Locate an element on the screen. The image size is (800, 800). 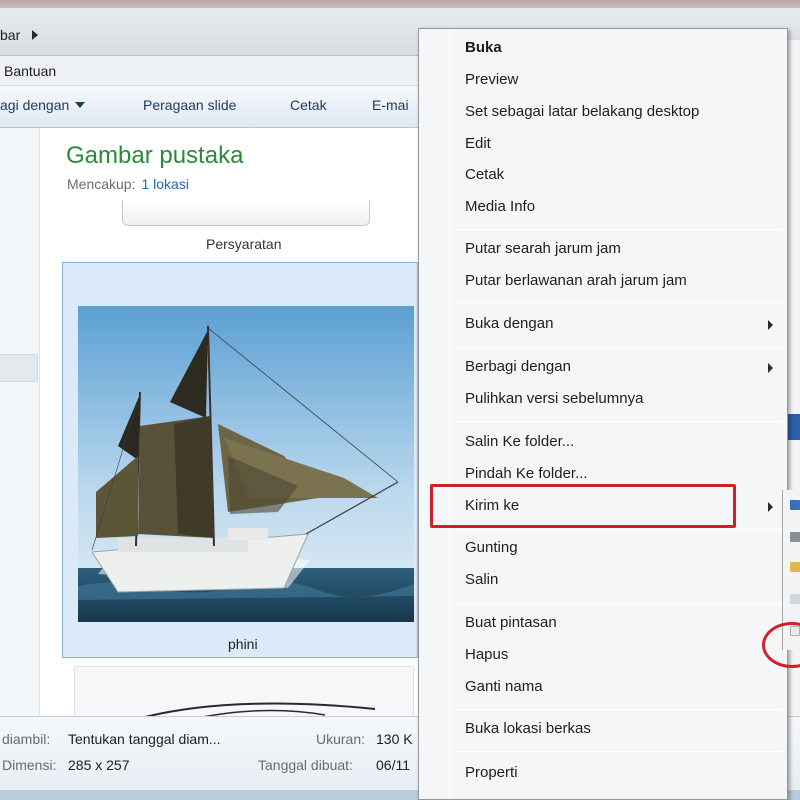
menu-item-rotate-counterclockwise: Putar berlawanan arah jarum jam is located at coordinates (576, 280).